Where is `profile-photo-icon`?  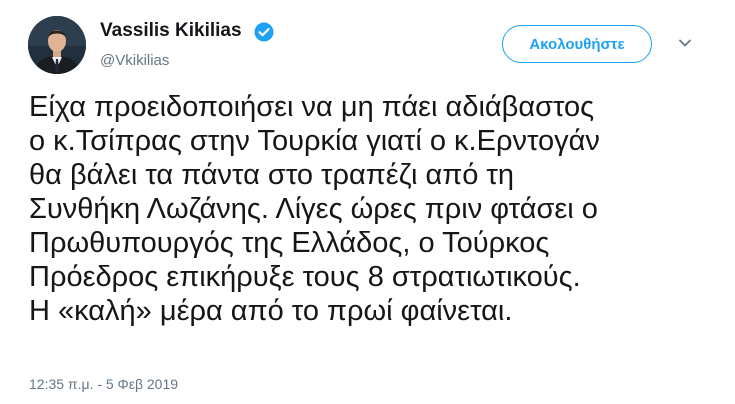
profile-photo-icon is located at coordinates (57, 45).